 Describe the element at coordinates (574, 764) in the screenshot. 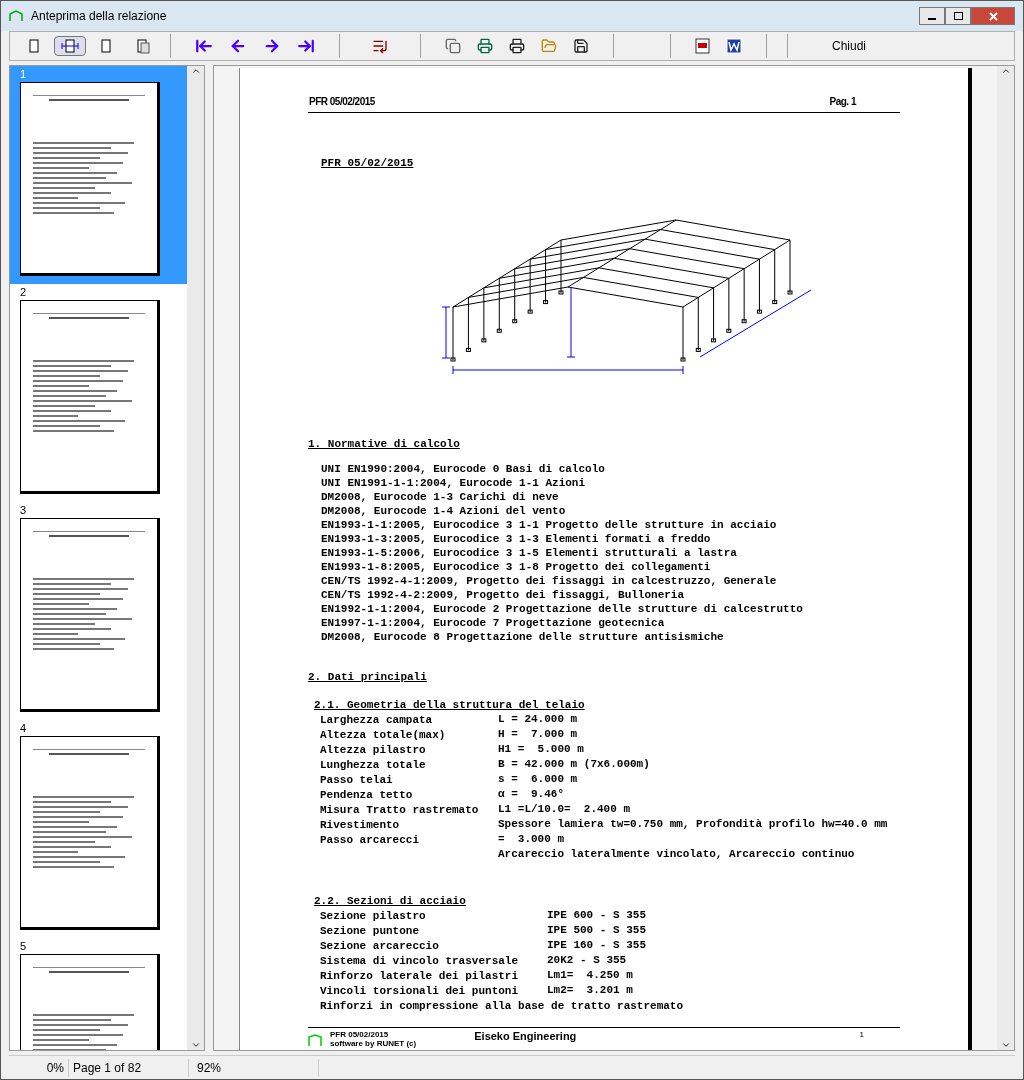

I see `field-value: B = 42.000 m (7x6.000m)` at that location.